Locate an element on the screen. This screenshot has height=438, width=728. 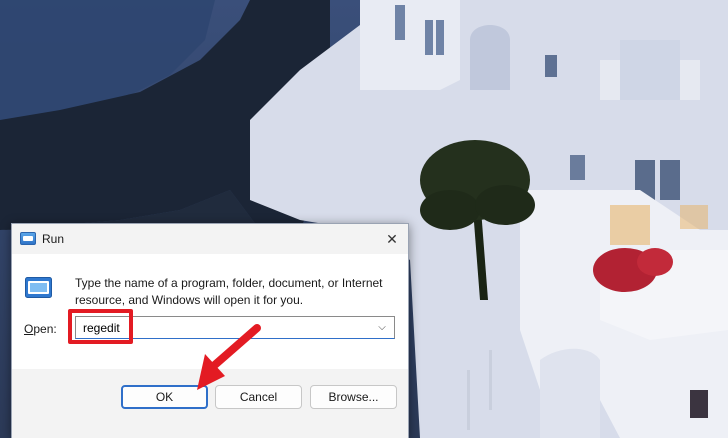
close-icon: ✕ is located at coordinates (392, 239).